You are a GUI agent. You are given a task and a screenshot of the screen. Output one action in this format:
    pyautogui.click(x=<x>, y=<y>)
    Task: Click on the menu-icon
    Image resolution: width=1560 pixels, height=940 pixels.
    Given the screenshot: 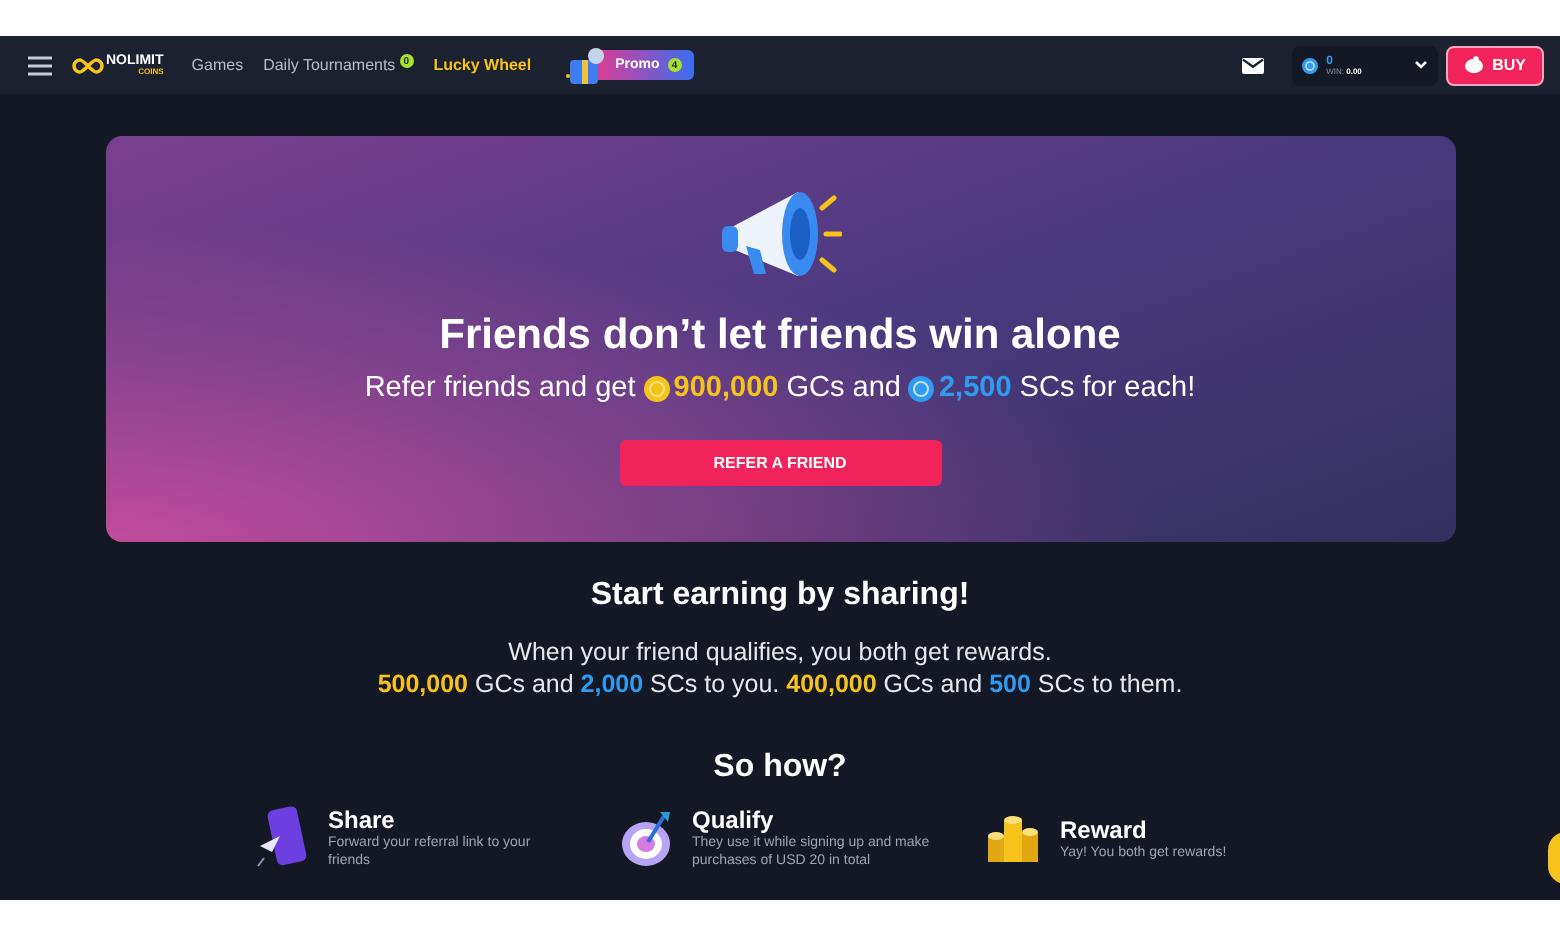 What is the action you would take?
    pyautogui.click(x=40, y=65)
    